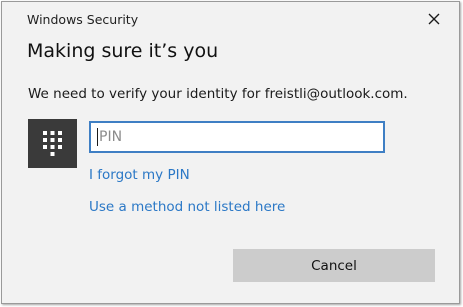 This screenshot has width=463, height=307. I want to click on text-caret, so click(97, 137).